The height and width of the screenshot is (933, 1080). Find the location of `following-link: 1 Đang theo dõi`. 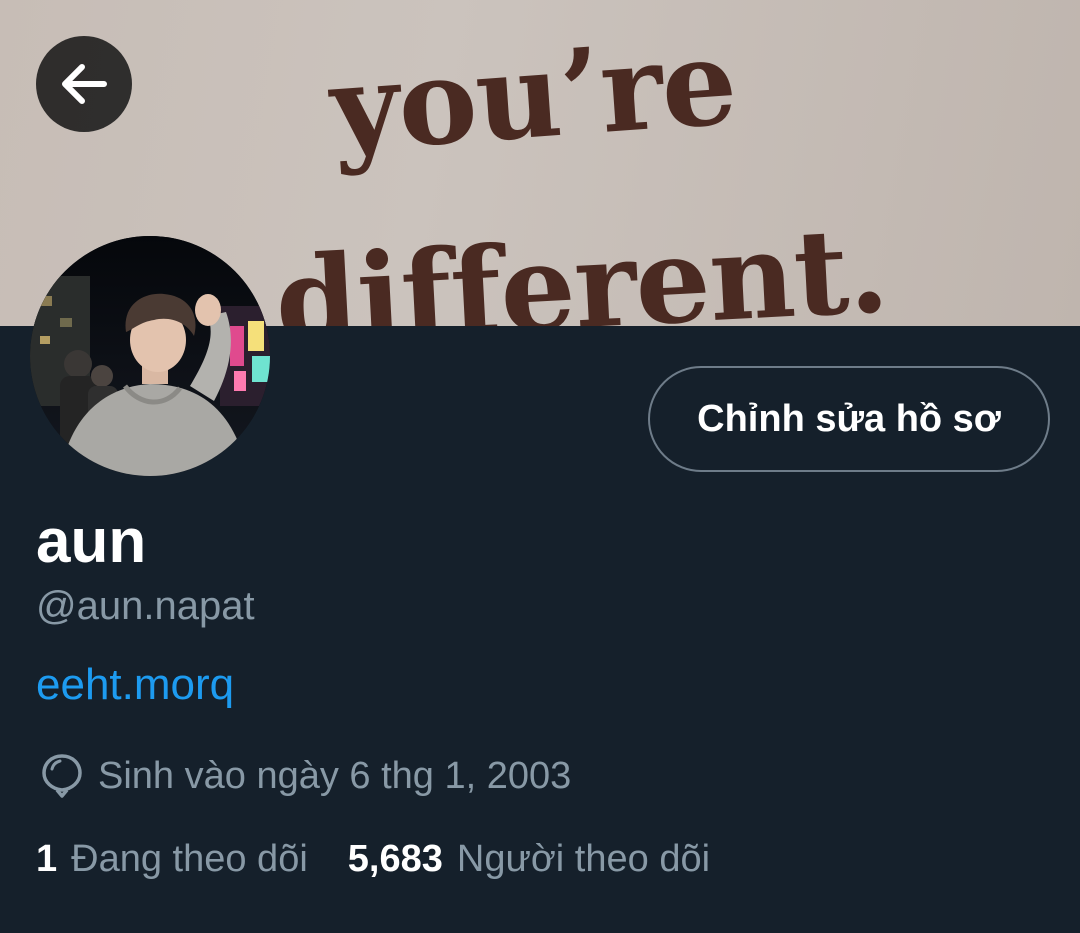

following-link: 1 Đang theo dõi is located at coordinates (172, 859).